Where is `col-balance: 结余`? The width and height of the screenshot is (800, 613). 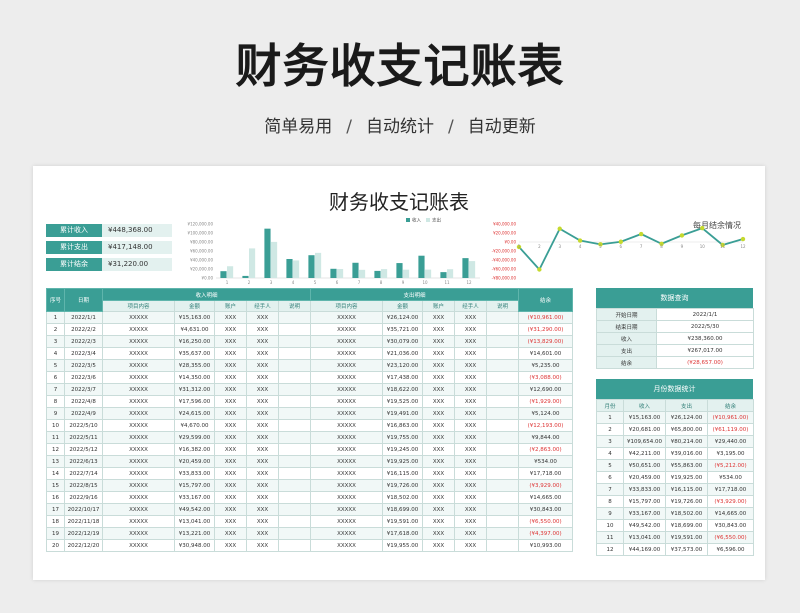
col-balance: 结余 is located at coordinates (545, 300).